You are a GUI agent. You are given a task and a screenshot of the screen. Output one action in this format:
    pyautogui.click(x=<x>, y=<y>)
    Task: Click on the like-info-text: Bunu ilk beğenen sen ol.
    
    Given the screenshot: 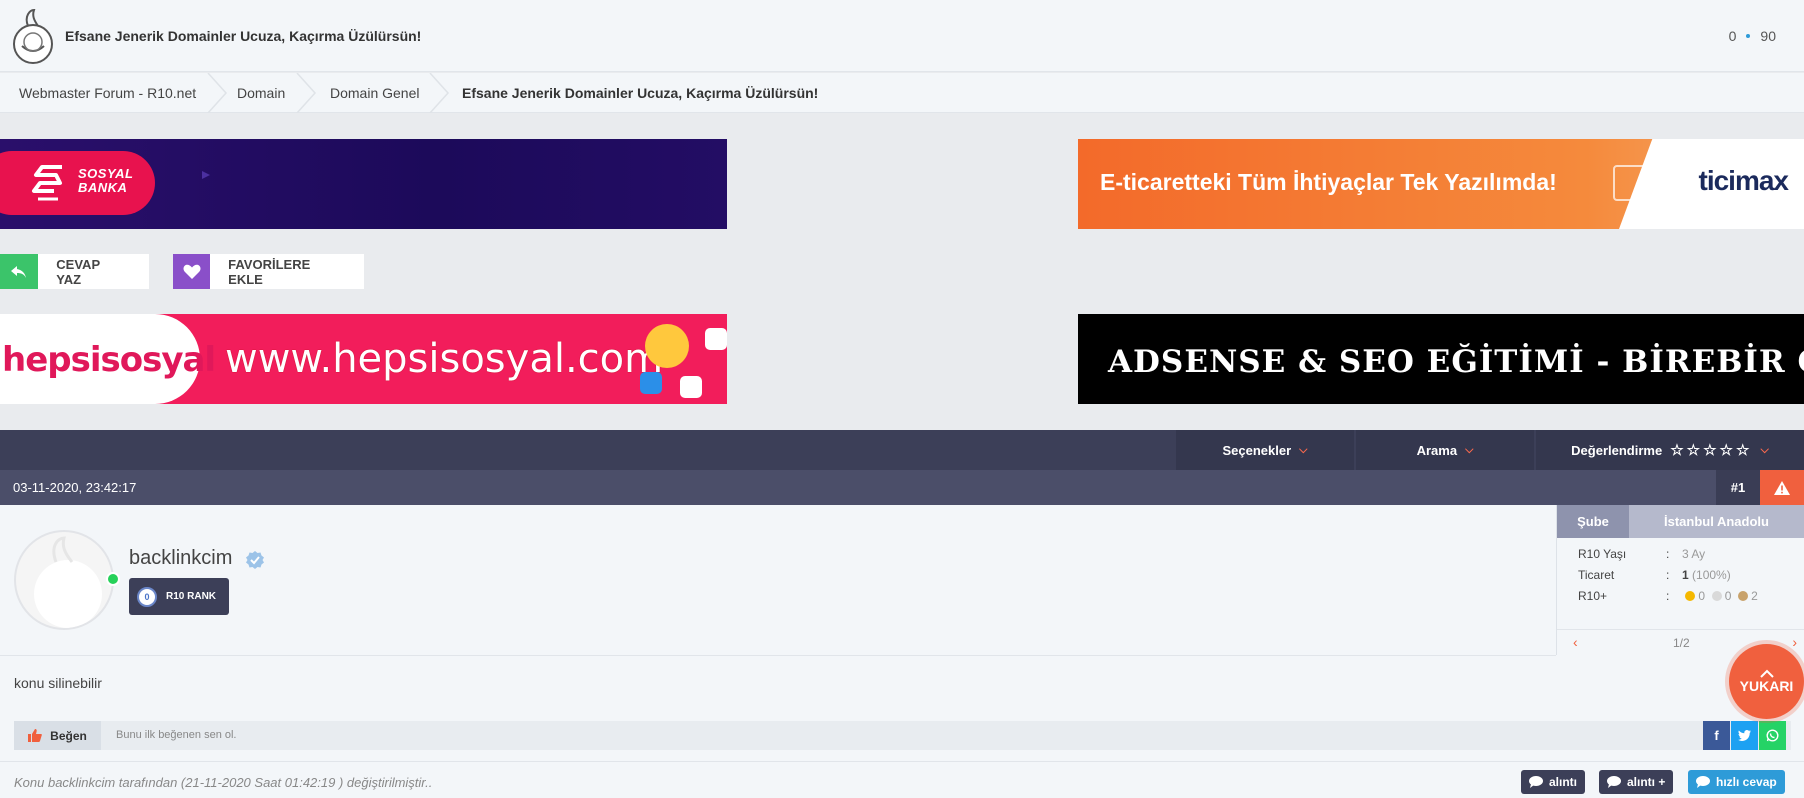 What is the action you would take?
    pyautogui.click(x=176, y=735)
    